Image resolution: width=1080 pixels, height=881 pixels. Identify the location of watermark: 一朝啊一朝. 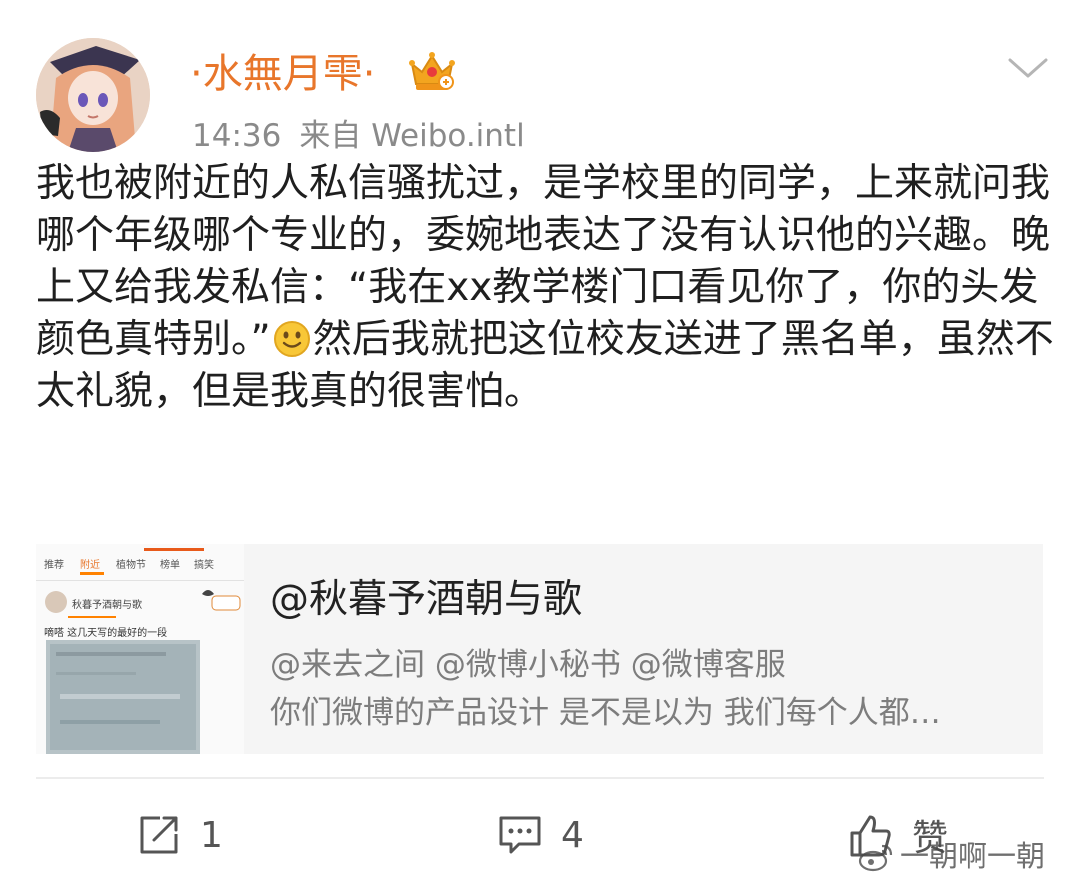
(951, 856).